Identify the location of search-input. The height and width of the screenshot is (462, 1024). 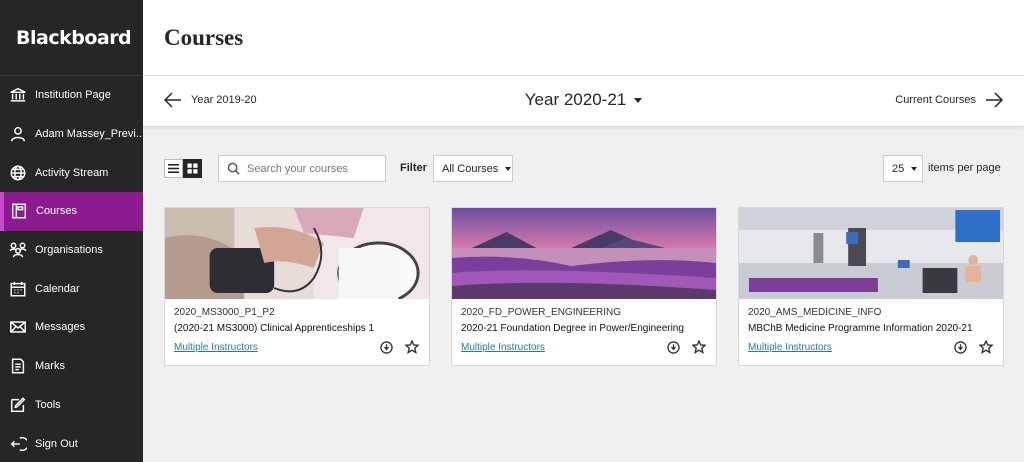
(312, 168).